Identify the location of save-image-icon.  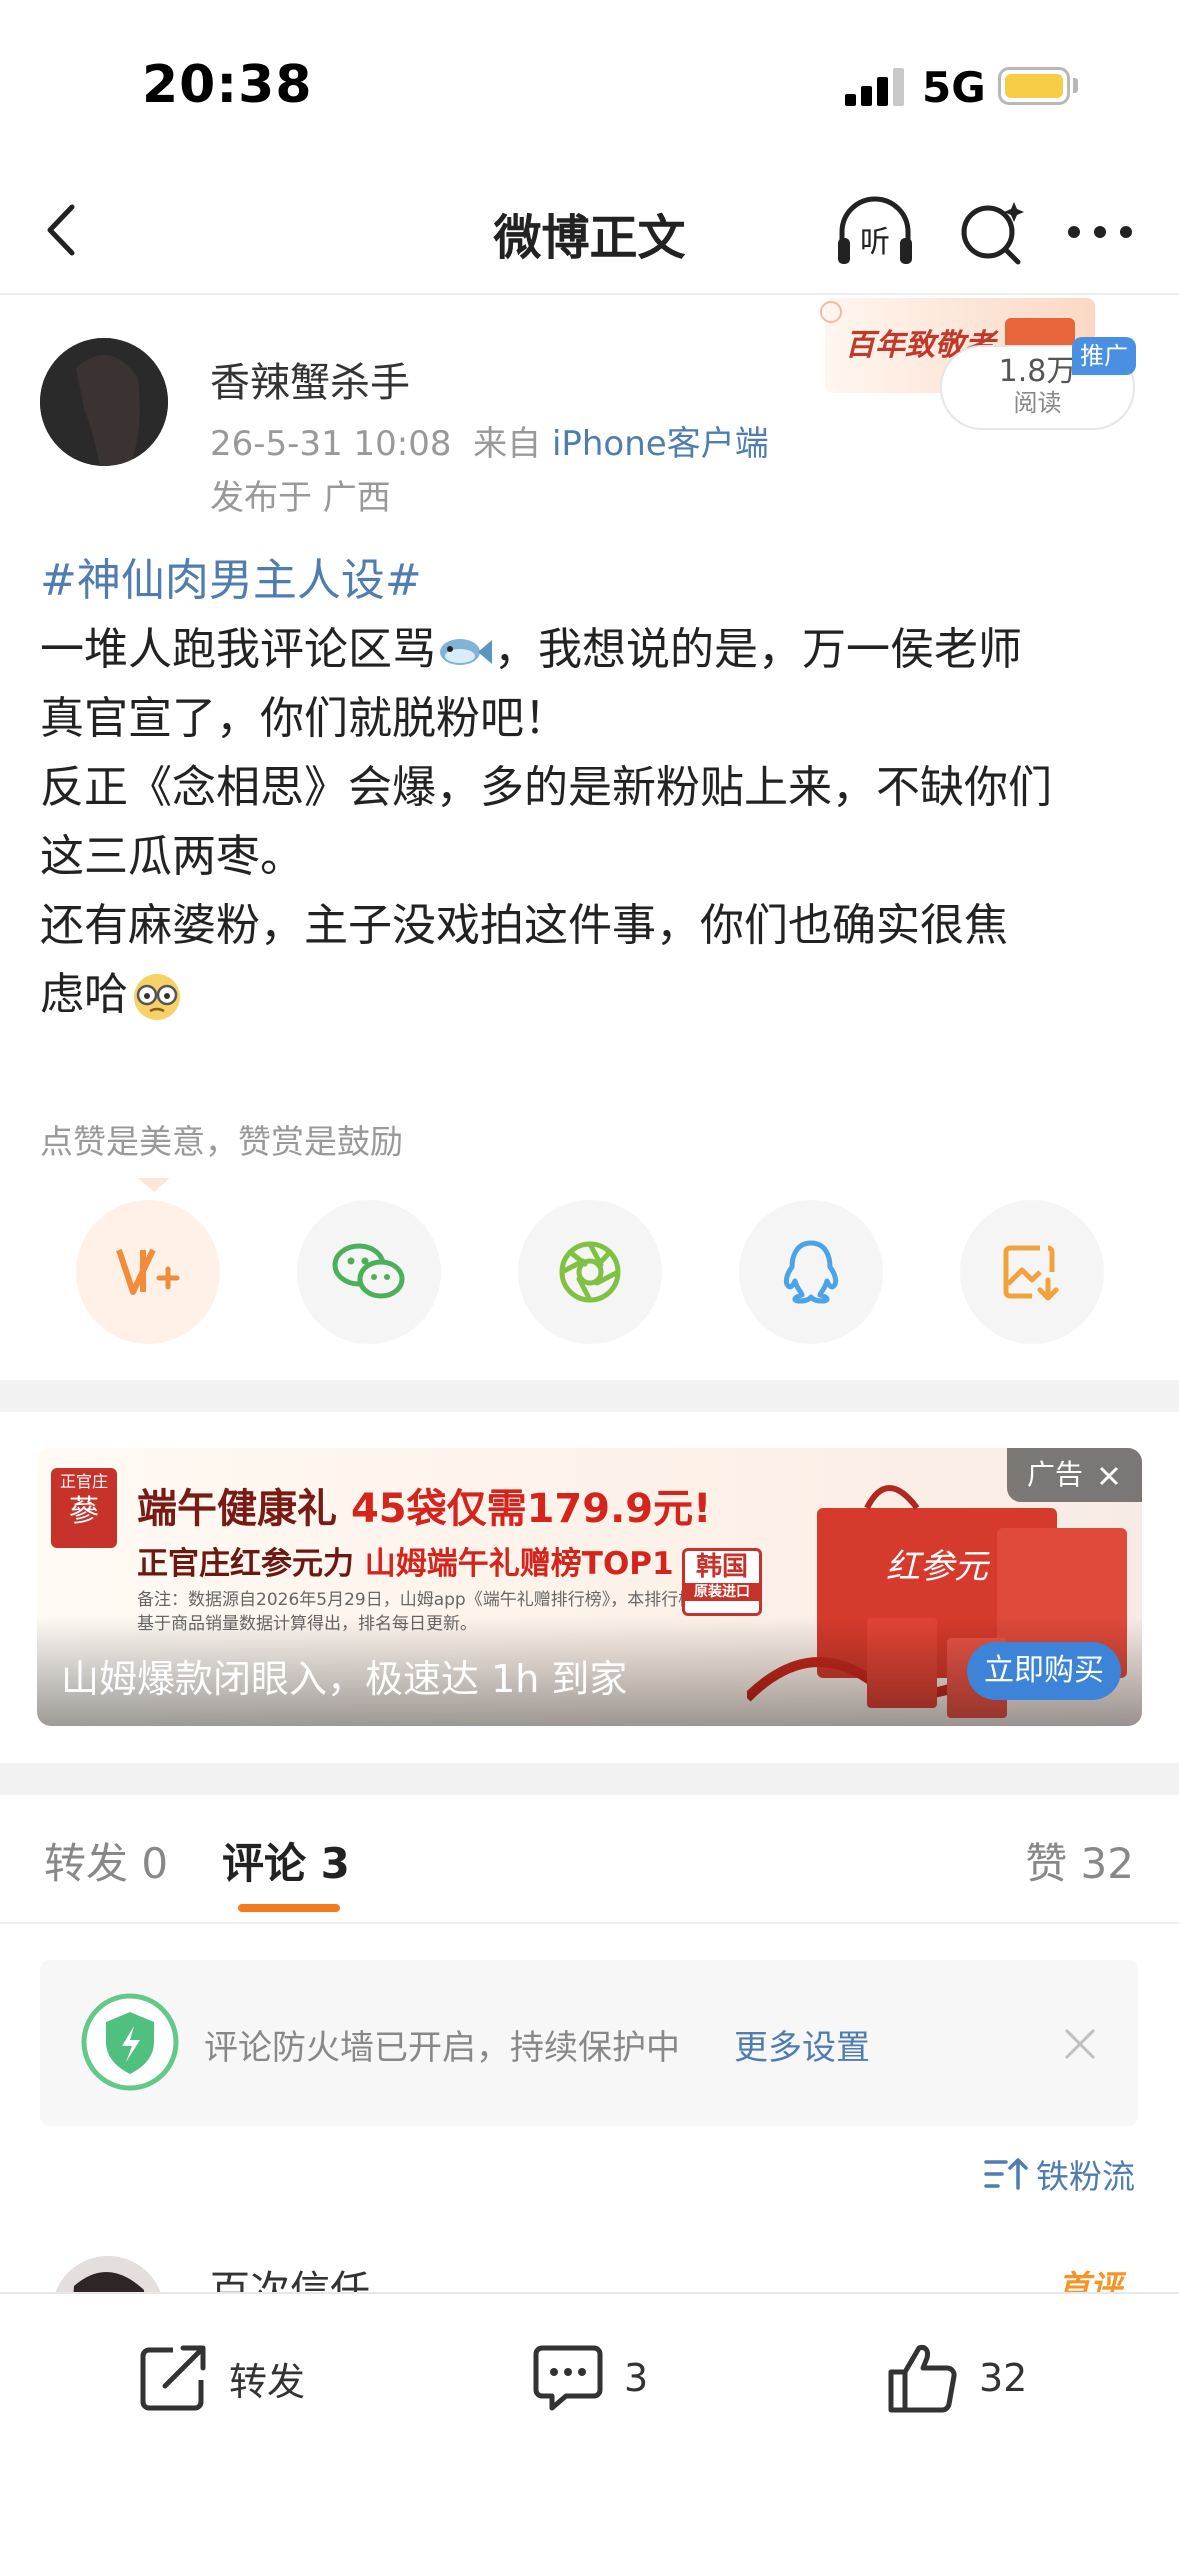
(1031, 1273).